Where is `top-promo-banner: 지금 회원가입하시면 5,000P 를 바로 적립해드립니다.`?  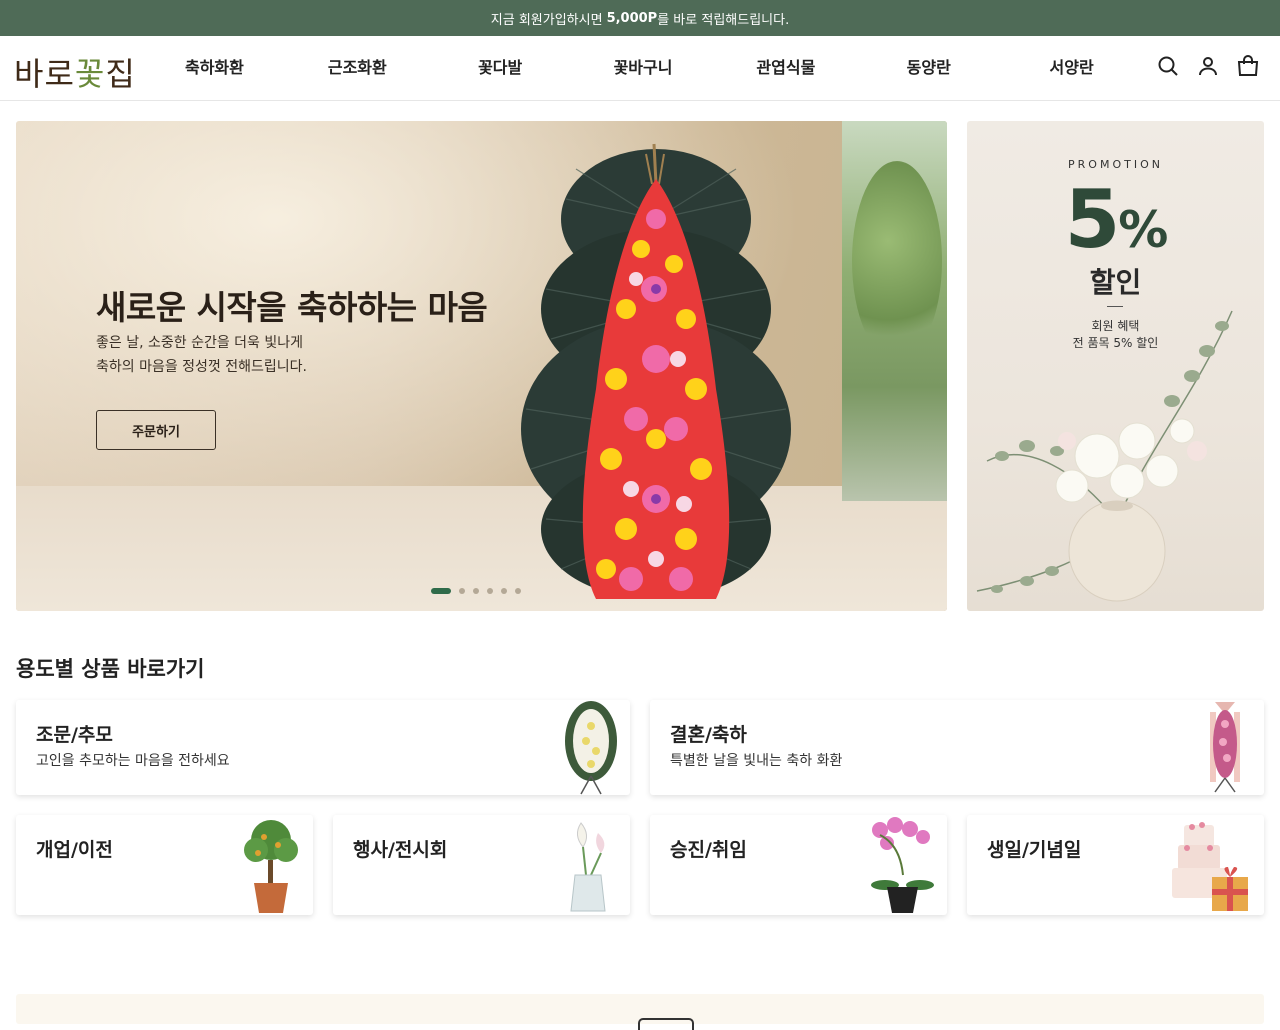 top-promo-banner: 지금 회원가입하시면 5,000P 를 바로 적립해드립니다. is located at coordinates (640, 18).